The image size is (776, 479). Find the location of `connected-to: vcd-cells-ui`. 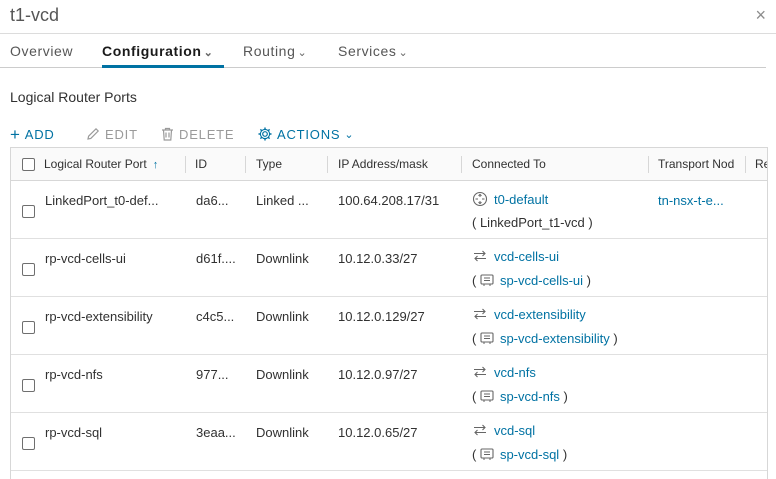

connected-to: vcd-cells-ui is located at coordinates (558, 257).